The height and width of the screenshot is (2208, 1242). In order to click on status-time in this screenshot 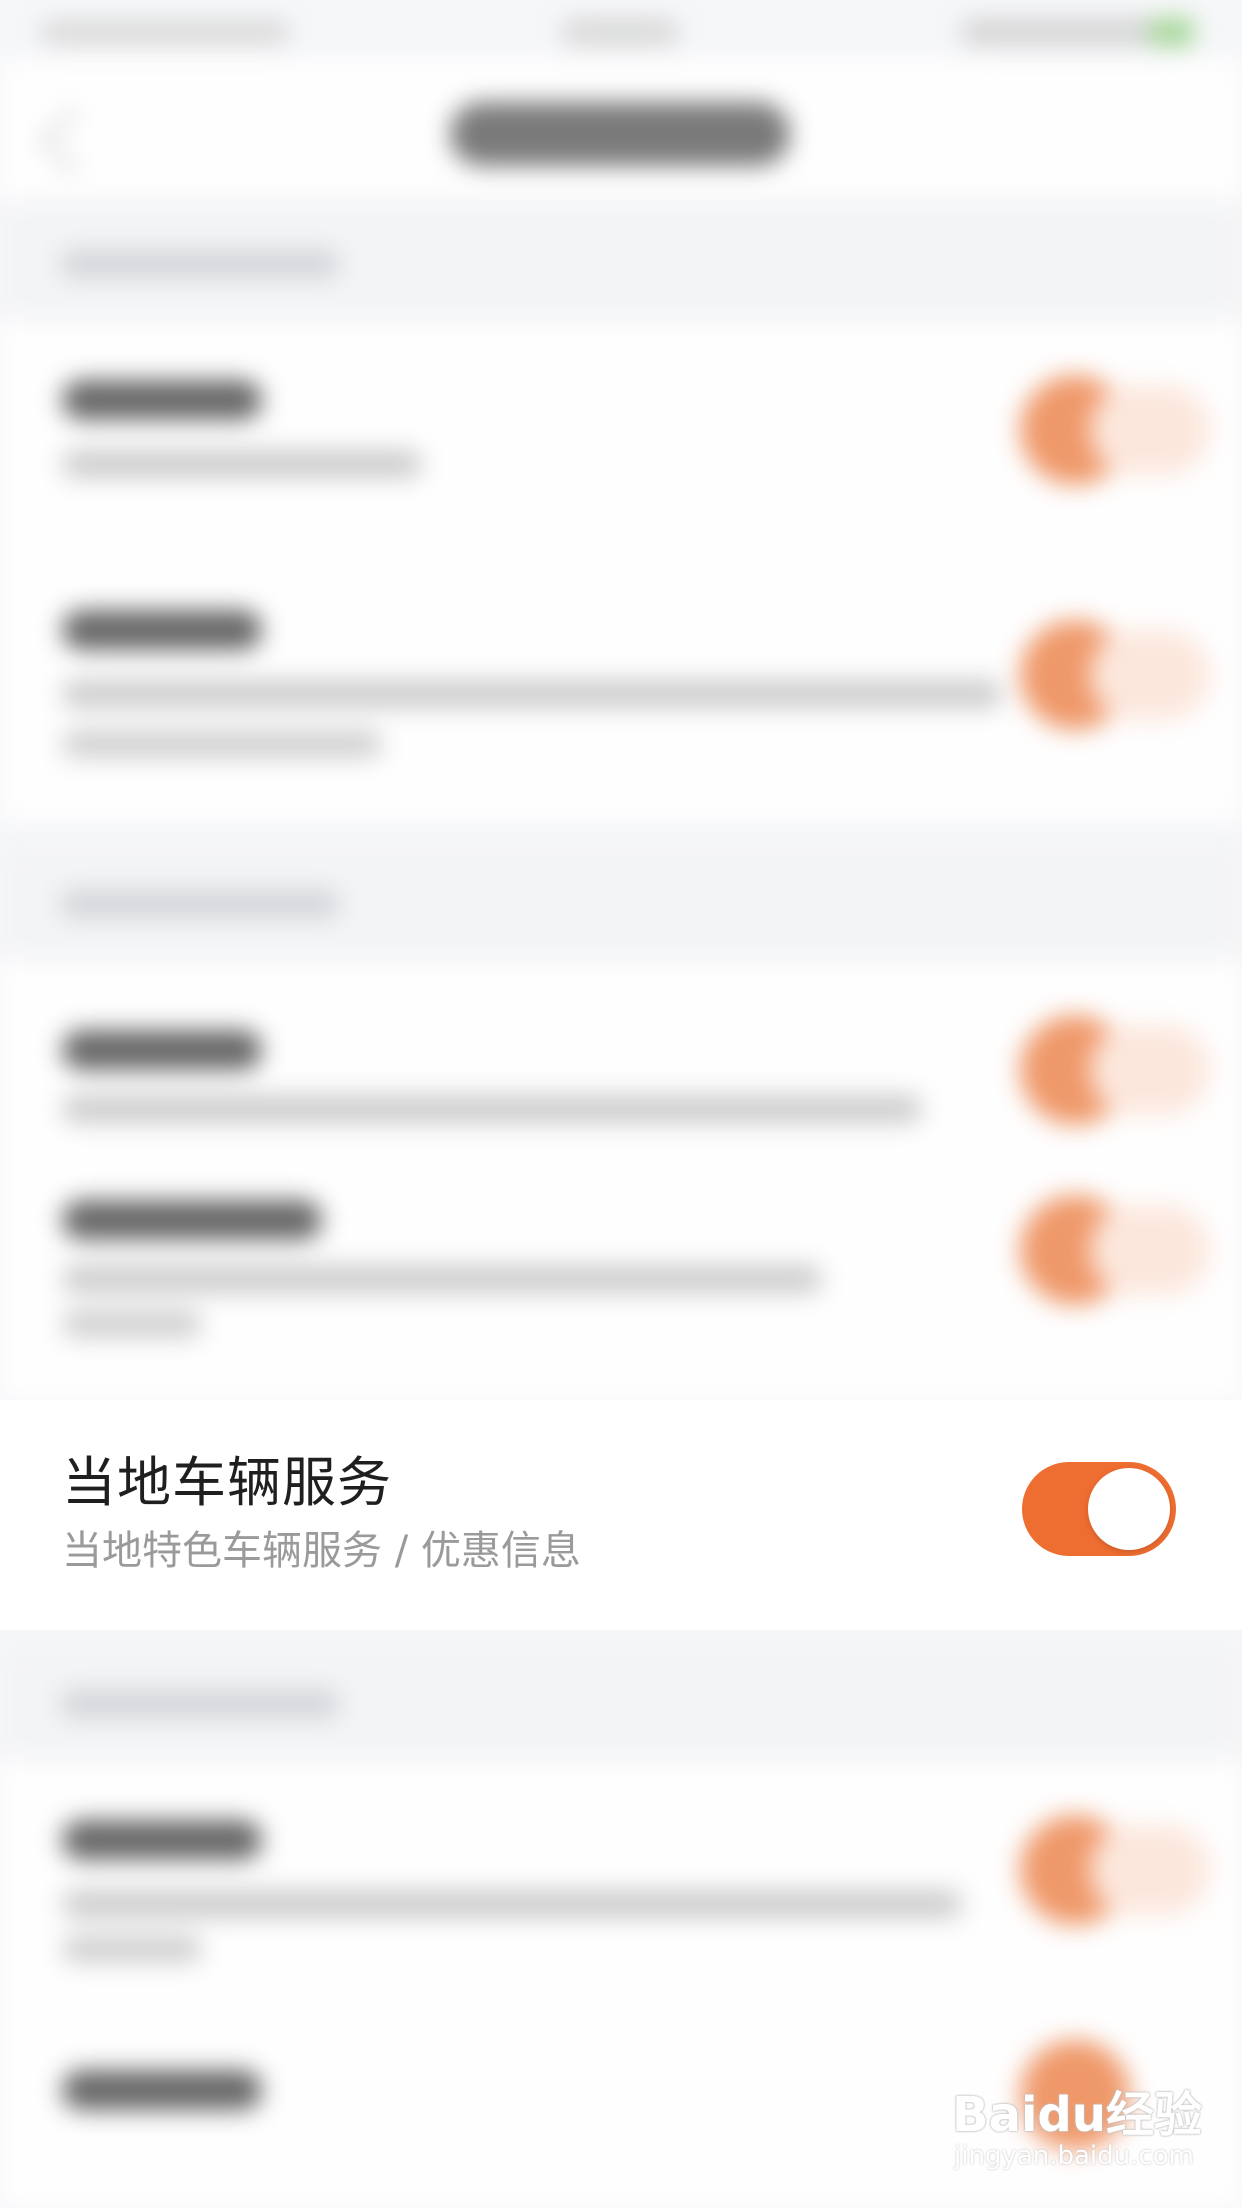, I will do `click(620, 32)`.